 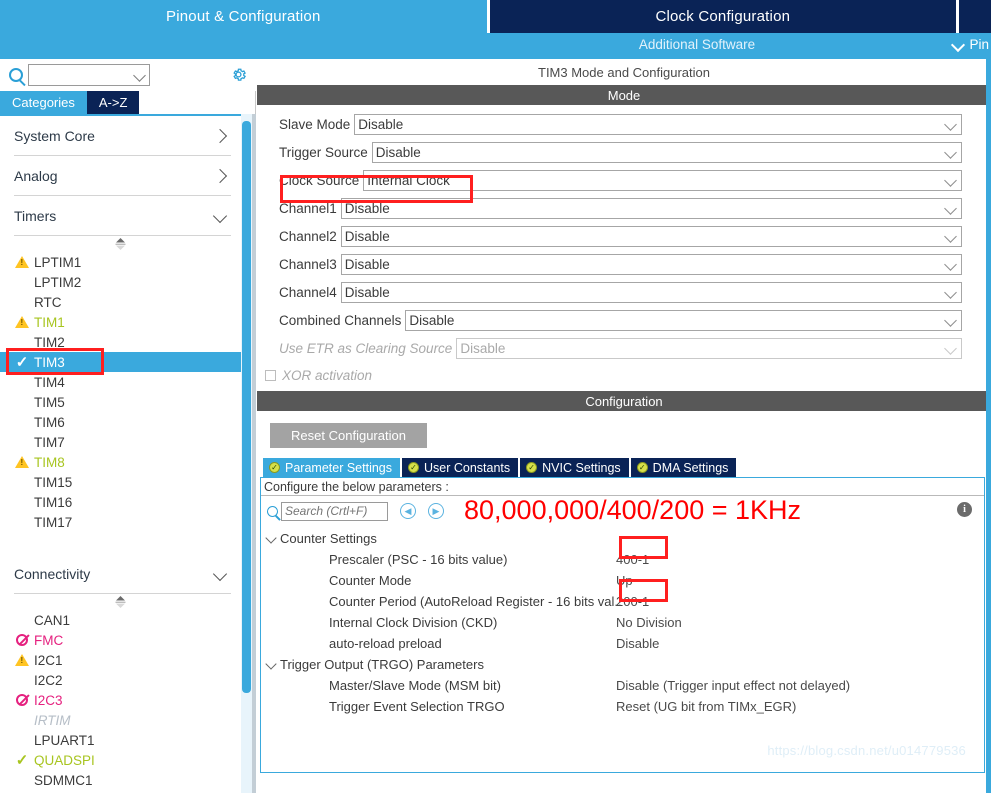 I want to click on subtab-a-to-z: A->Z, so click(x=113, y=102).